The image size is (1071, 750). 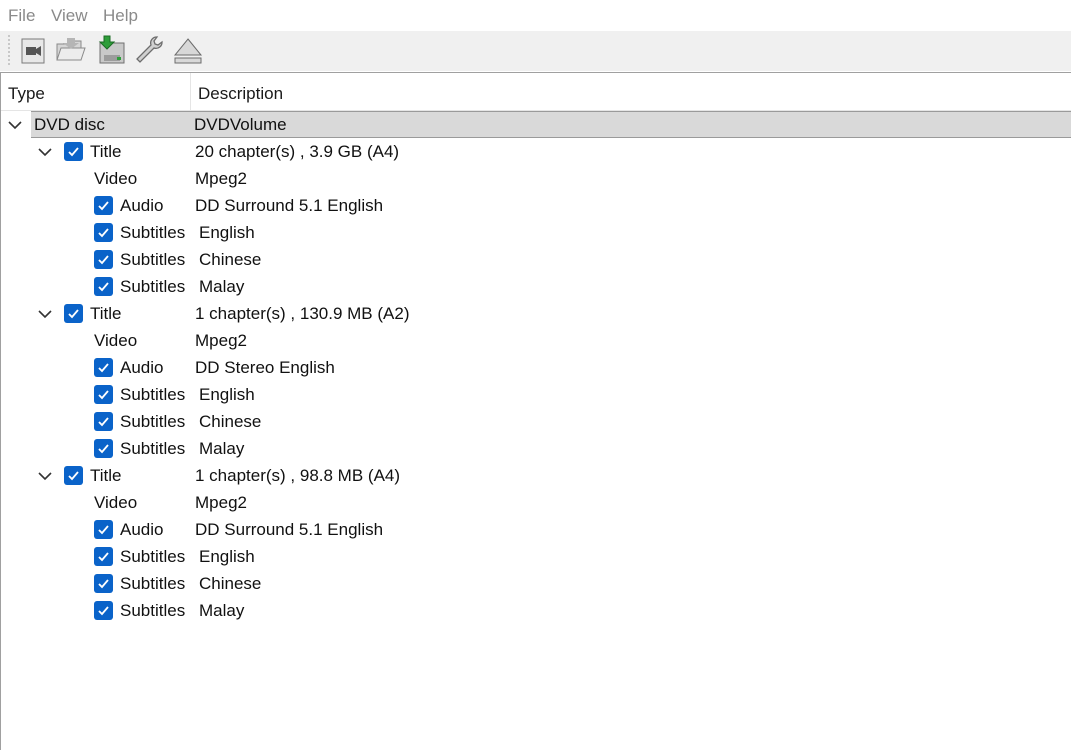 I want to click on open-folder-button, so click(x=71, y=50).